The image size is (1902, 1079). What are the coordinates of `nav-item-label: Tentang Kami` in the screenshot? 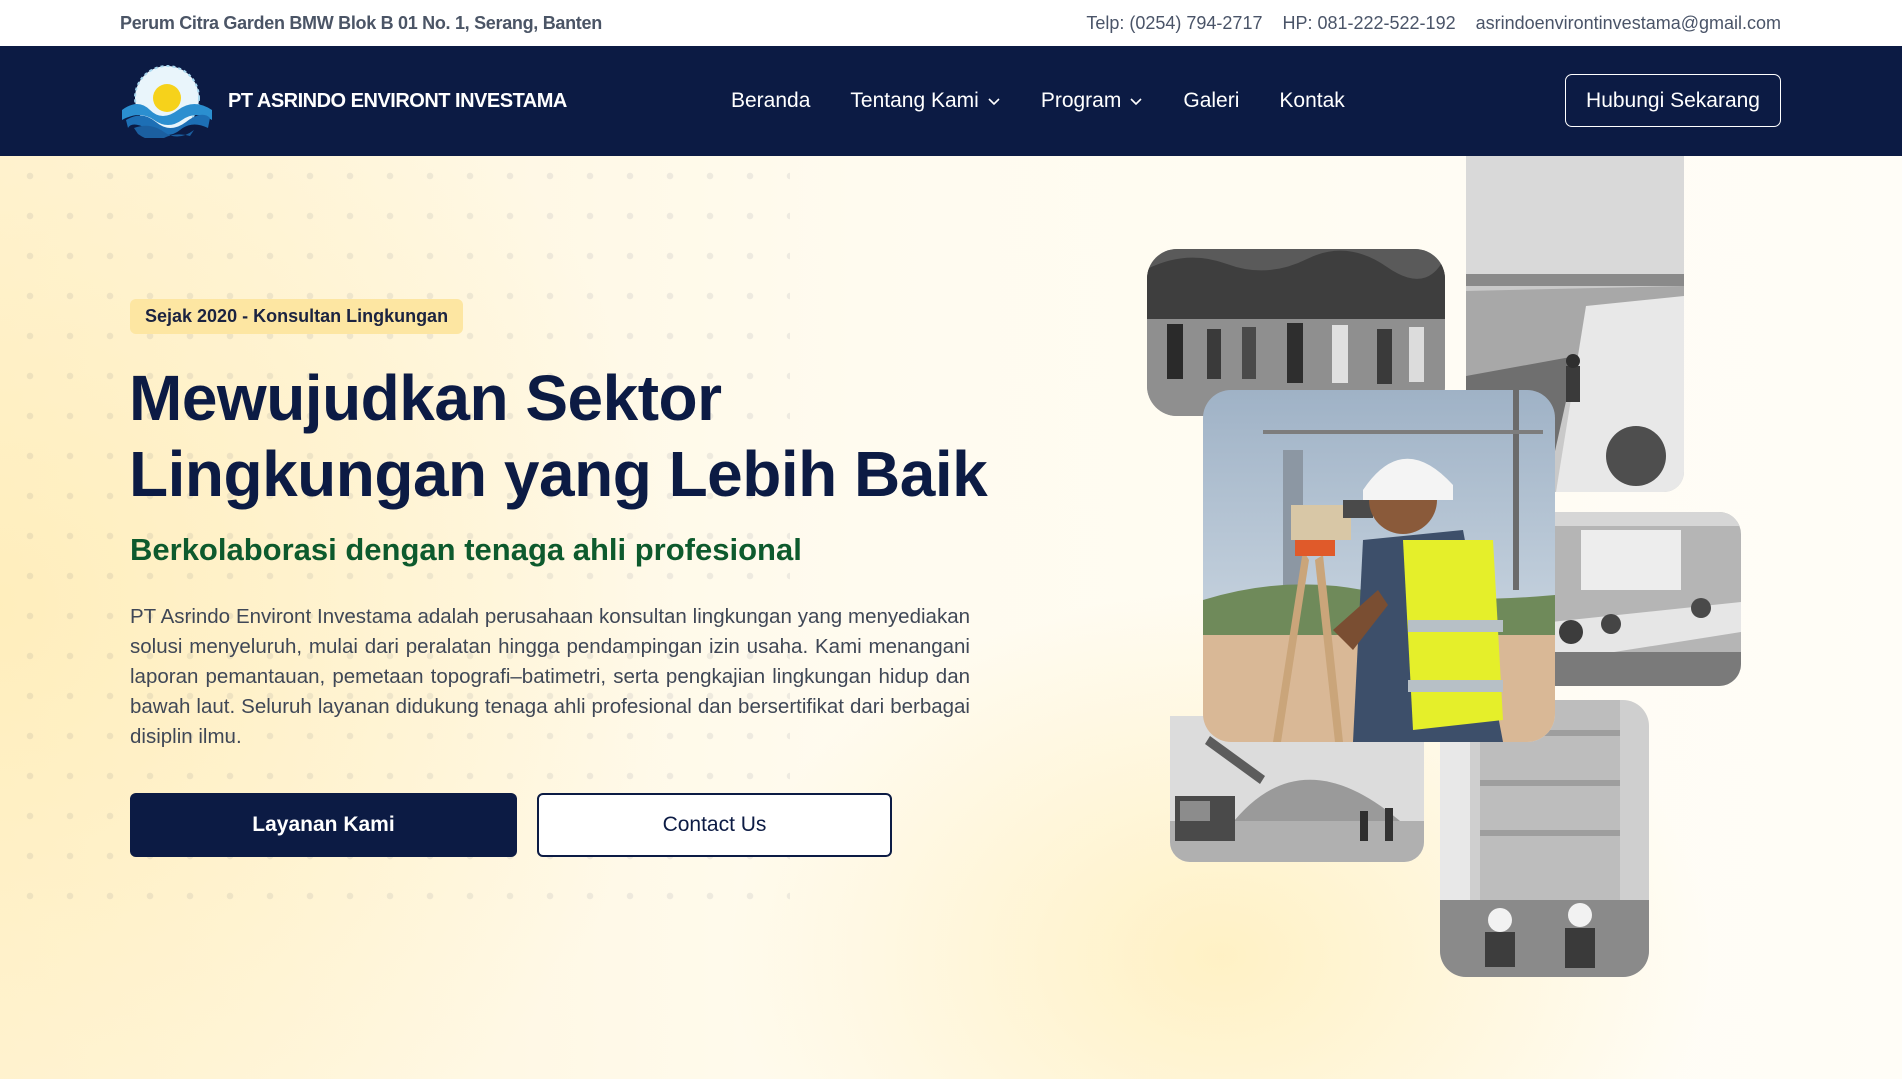 It's located at (914, 100).